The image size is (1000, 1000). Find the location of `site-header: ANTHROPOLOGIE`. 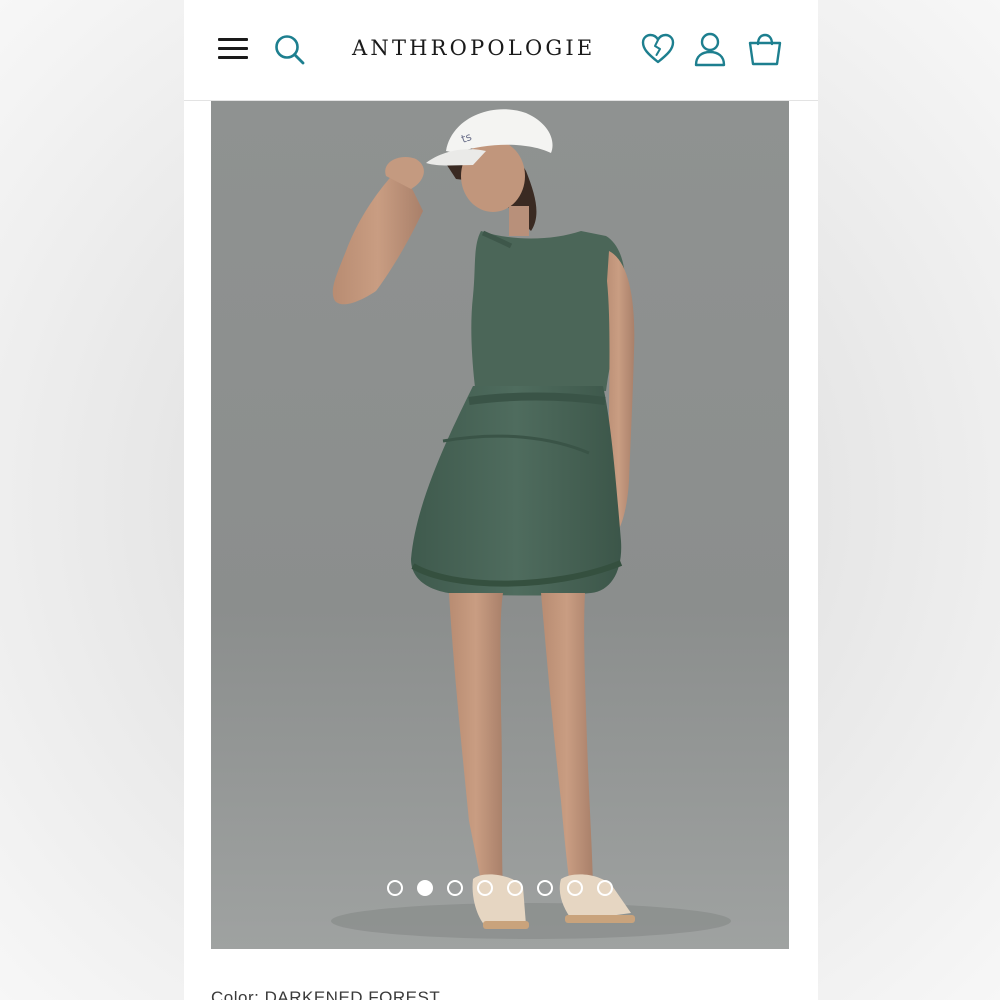

site-header: ANTHROPOLOGIE is located at coordinates (501, 50).